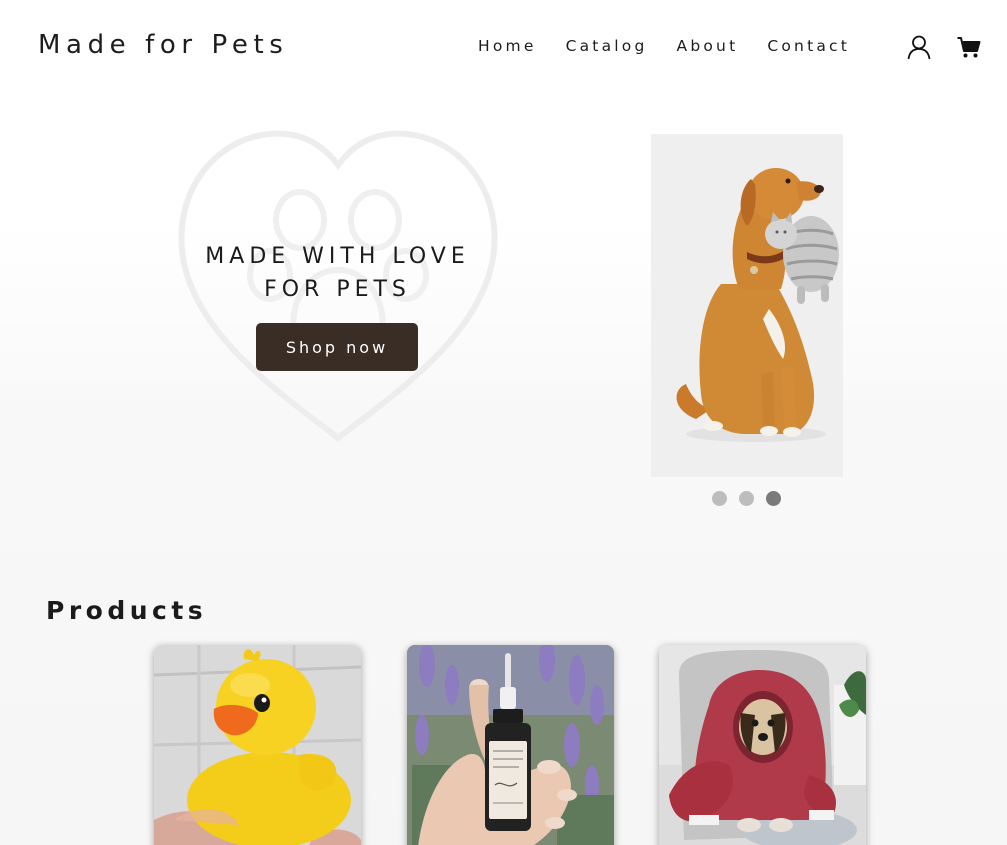 Image resolution: width=1007 pixels, height=845 pixels. I want to click on carousel-dots, so click(752, 498).